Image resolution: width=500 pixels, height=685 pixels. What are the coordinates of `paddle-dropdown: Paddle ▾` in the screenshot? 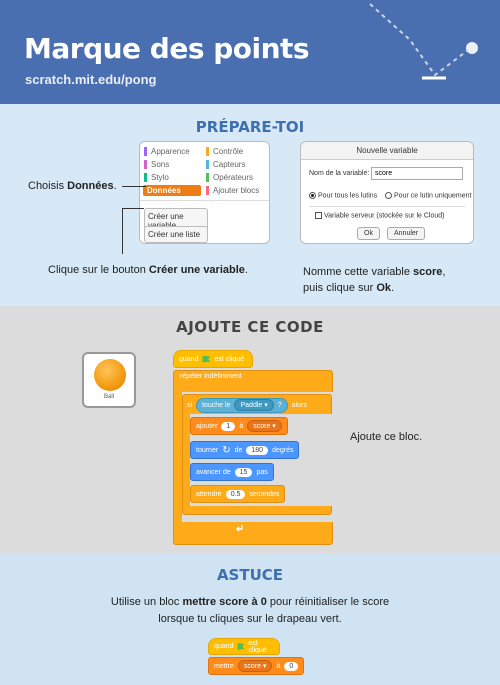 It's located at (254, 405).